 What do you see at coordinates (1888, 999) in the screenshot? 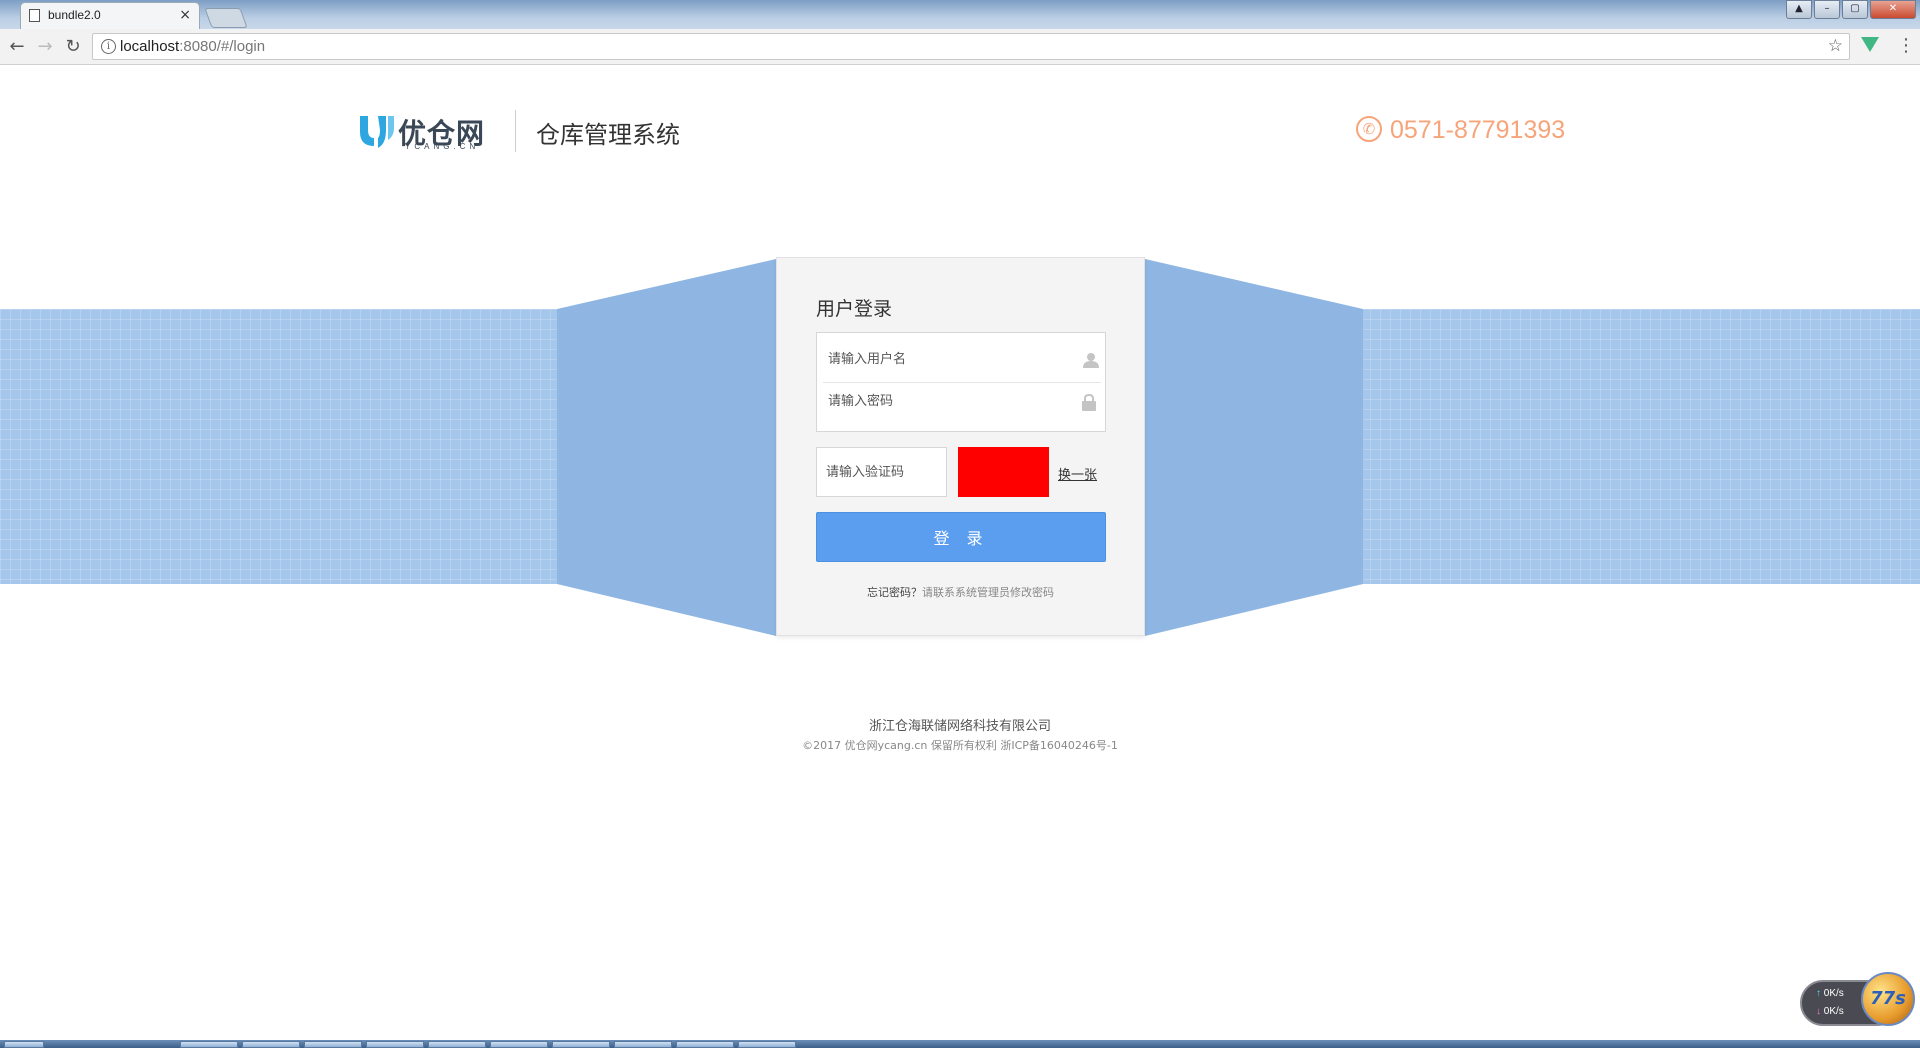
I see `speed-ball-badge: 77s` at bounding box center [1888, 999].